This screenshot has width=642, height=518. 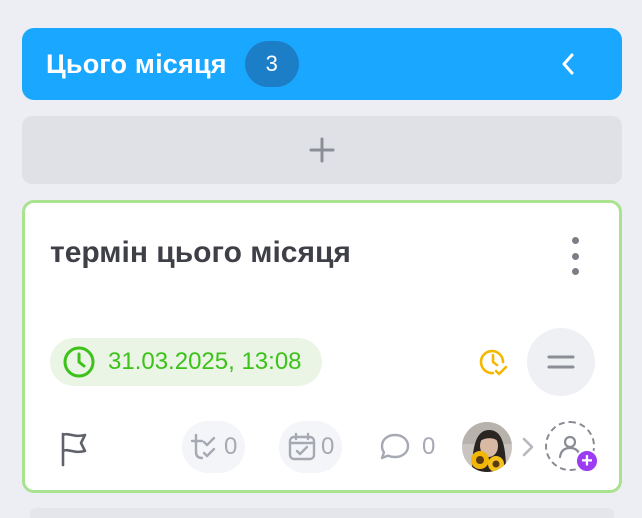 I want to click on subtasks-count: 0, so click(x=231, y=446).